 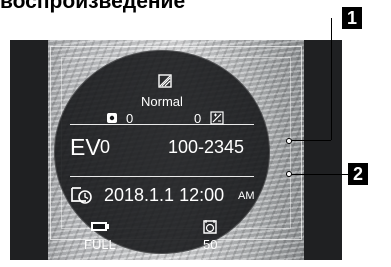 What do you see at coordinates (81, 195) in the screenshot?
I see `date-time-icon` at bounding box center [81, 195].